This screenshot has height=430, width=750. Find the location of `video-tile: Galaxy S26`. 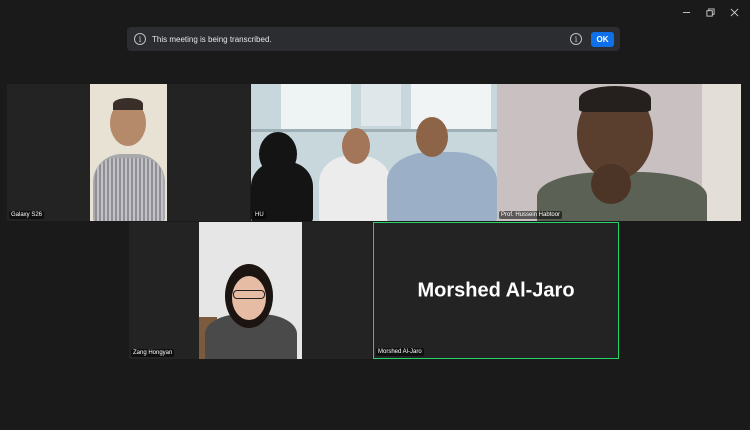

video-tile: Galaxy S26 is located at coordinates (128, 152).